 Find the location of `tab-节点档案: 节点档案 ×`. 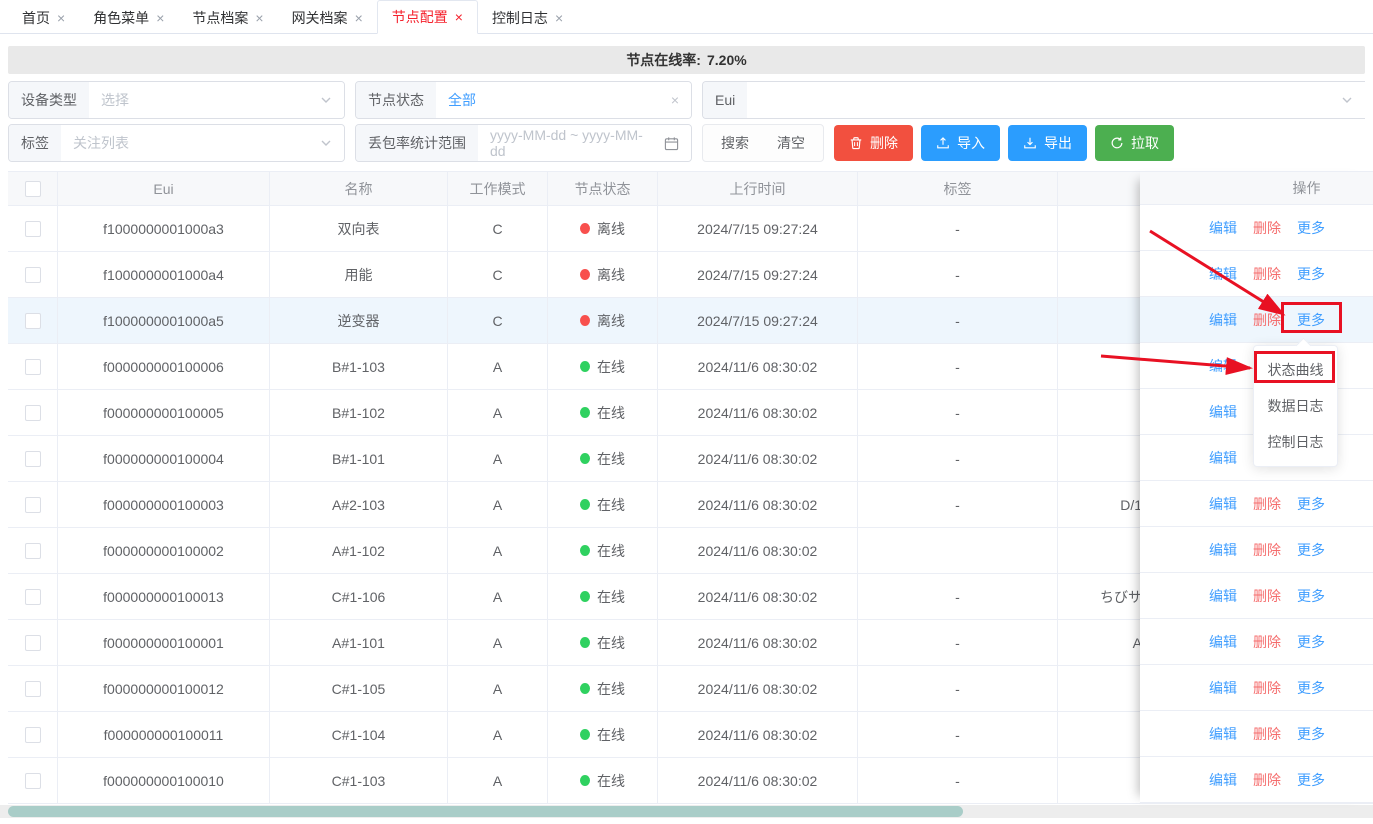

tab-节点档案: 节点档案 × is located at coordinates (227, 18).